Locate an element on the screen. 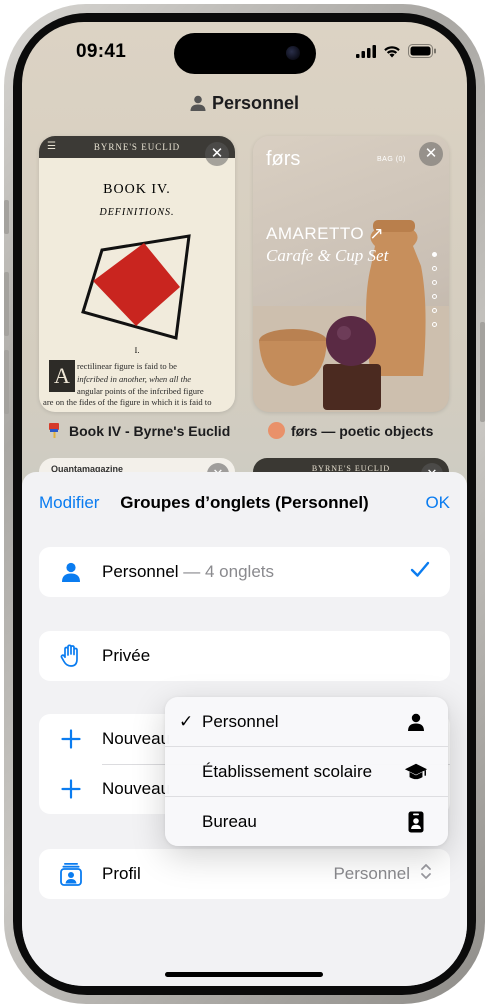  private-browsing-label: Privée is located at coordinates (126, 655).